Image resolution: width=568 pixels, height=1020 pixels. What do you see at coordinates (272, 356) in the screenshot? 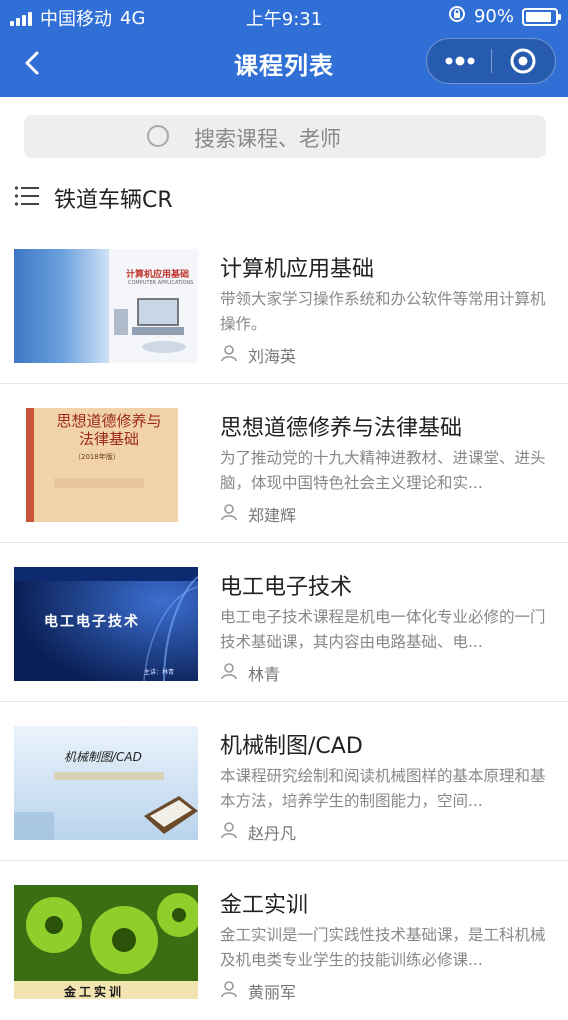
I see `teacher-name: 刘海英` at bounding box center [272, 356].